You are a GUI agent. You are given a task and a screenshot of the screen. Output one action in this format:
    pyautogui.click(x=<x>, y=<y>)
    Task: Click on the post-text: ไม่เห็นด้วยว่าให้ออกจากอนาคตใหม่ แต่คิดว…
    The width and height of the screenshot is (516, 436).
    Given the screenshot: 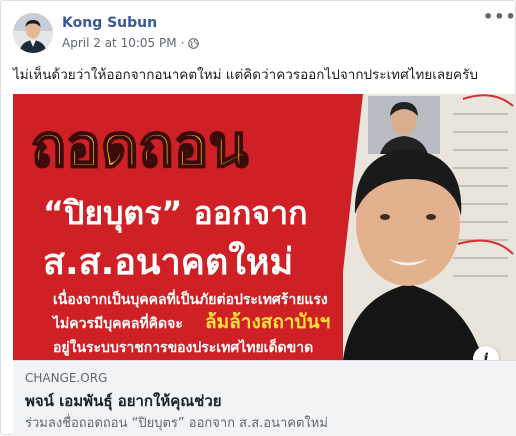 What is the action you would take?
    pyautogui.click(x=245, y=75)
    